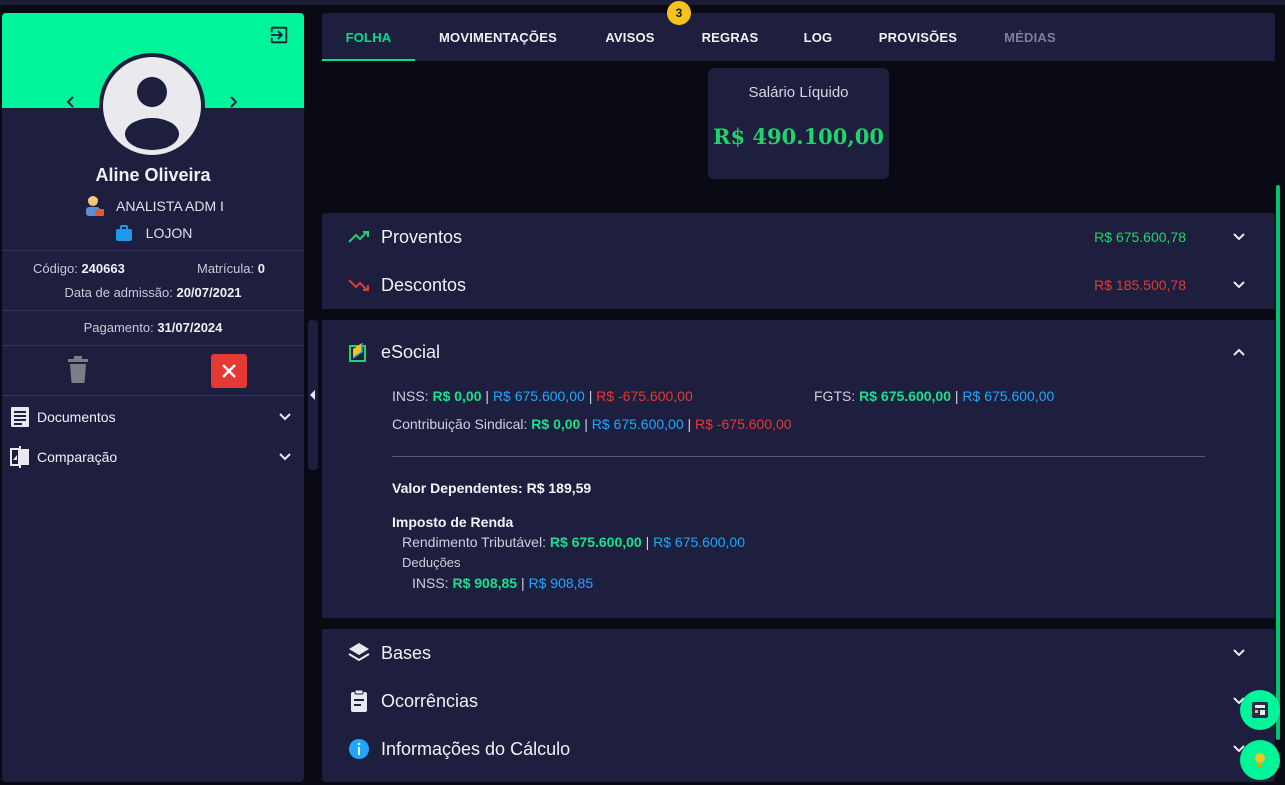 This screenshot has height=785, width=1285. I want to click on admission-row: Data de admissão: 20/07/2021, so click(153, 292).